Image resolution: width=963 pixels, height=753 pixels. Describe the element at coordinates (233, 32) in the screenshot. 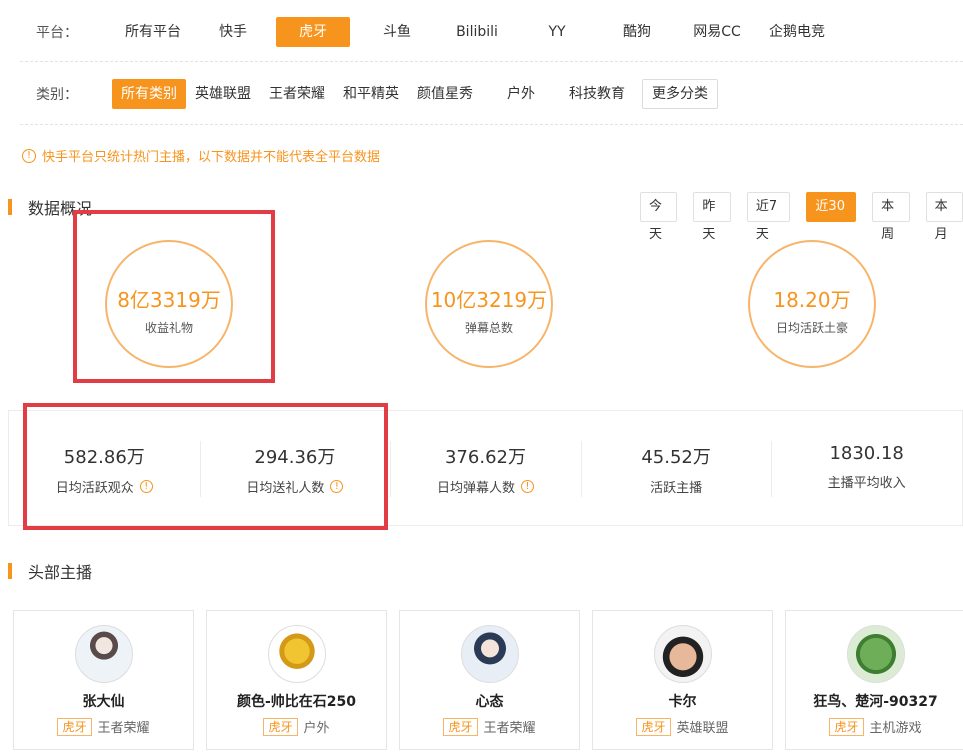

I see `platform-kuaishou: 快手` at that location.